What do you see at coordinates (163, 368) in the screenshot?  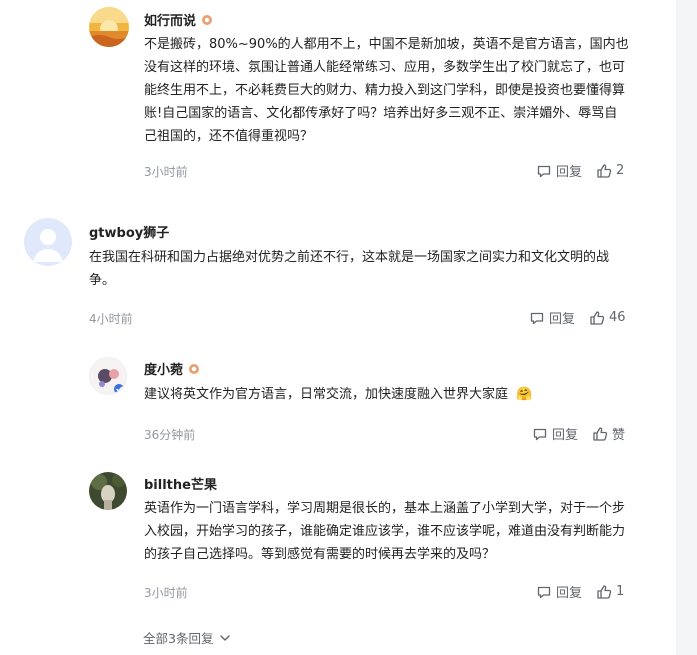 I see `author-name: 度小菀` at bounding box center [163, 368].